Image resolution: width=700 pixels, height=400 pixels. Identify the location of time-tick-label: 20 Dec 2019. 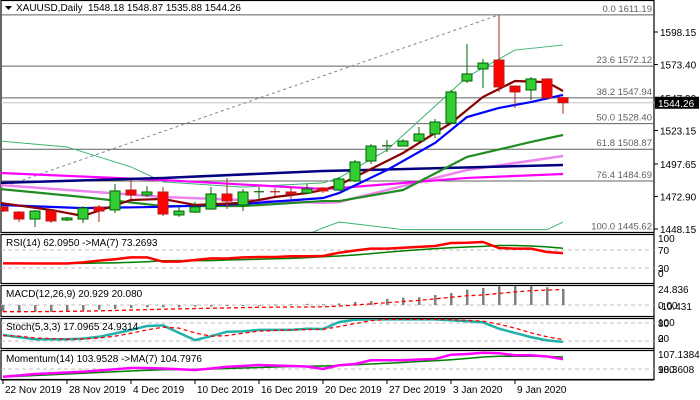
(353, 390).